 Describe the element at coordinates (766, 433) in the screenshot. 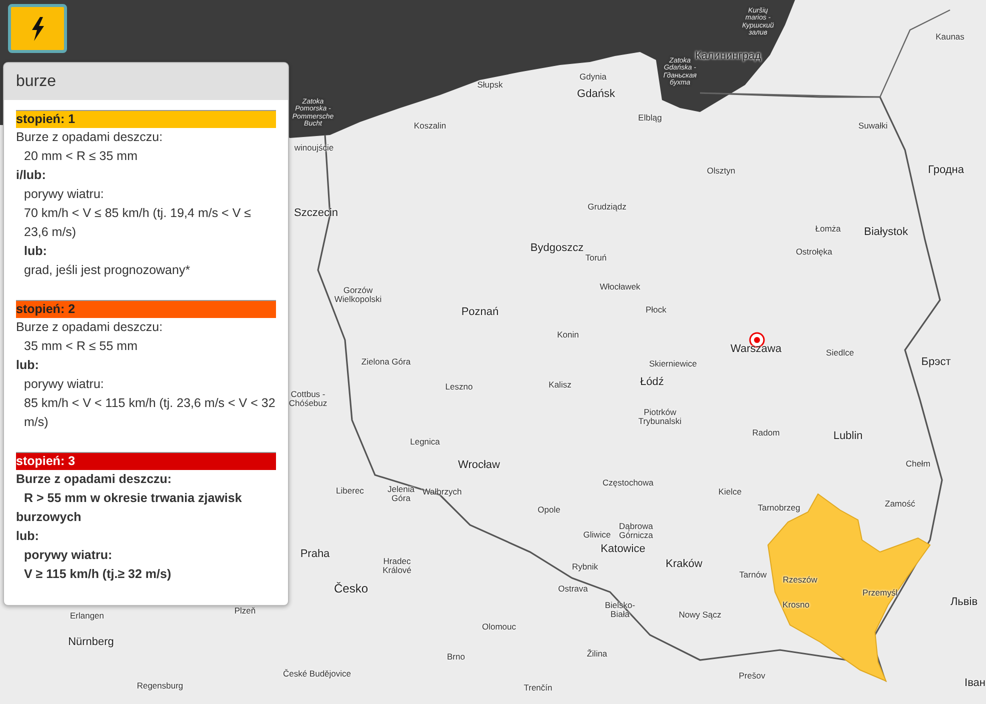

I see `map-label: Radom` at that location.